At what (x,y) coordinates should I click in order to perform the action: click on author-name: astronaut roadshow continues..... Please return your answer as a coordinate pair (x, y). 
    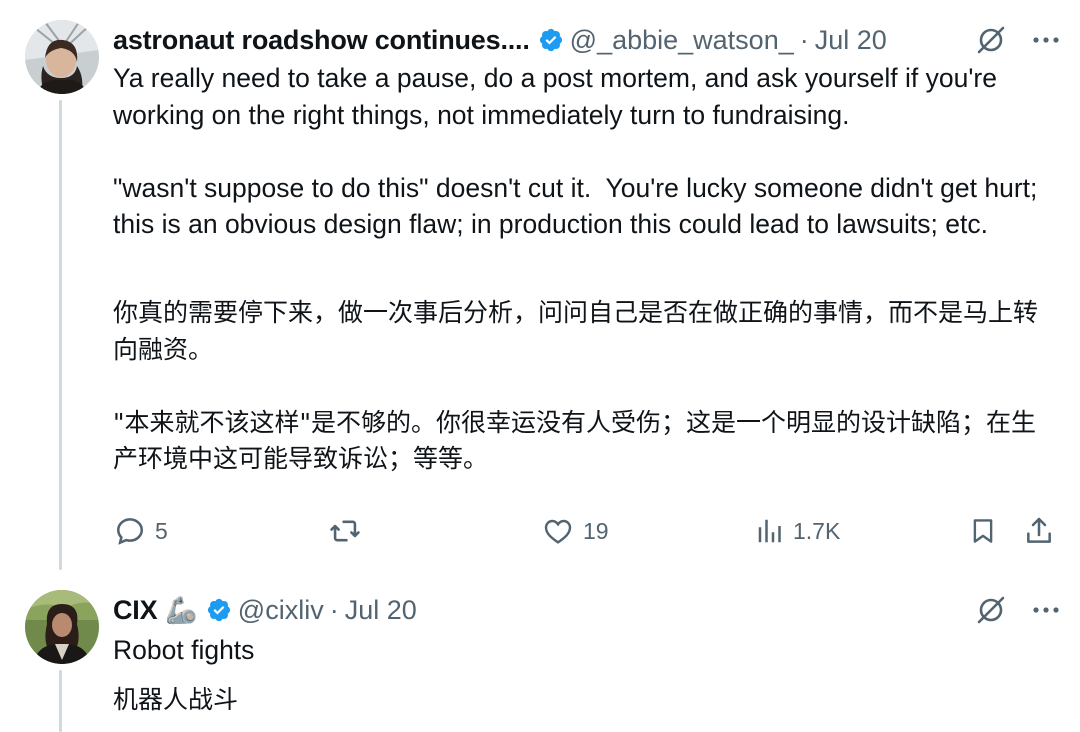
    Looking at the image, I should click on (321, 40).